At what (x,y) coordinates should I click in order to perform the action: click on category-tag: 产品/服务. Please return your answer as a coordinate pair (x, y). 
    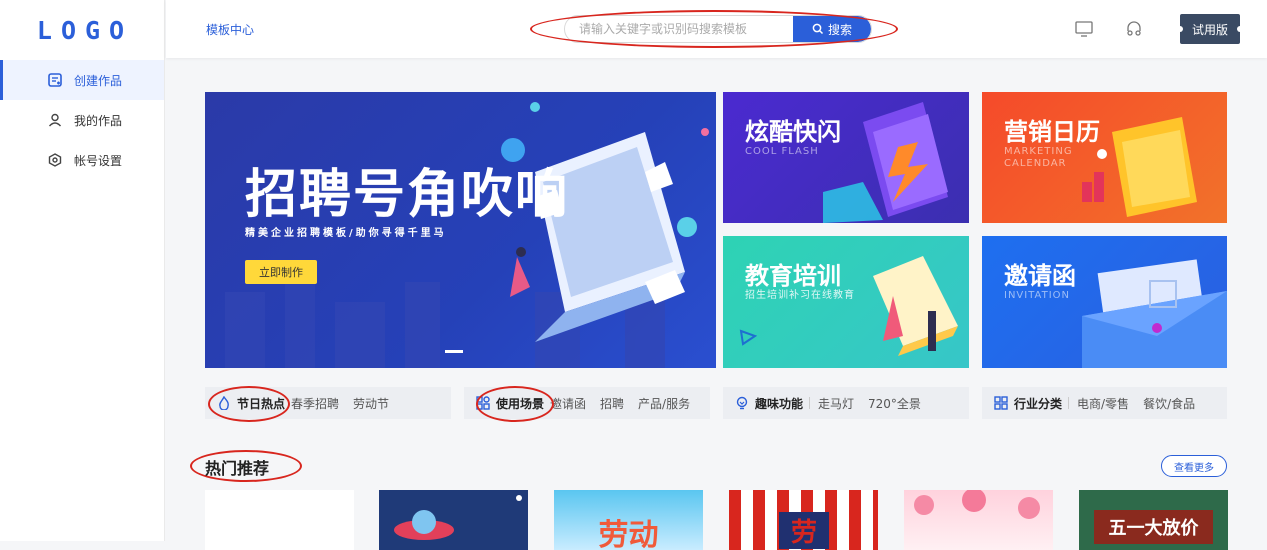
    Looking at the image, I should click on (664, 403).